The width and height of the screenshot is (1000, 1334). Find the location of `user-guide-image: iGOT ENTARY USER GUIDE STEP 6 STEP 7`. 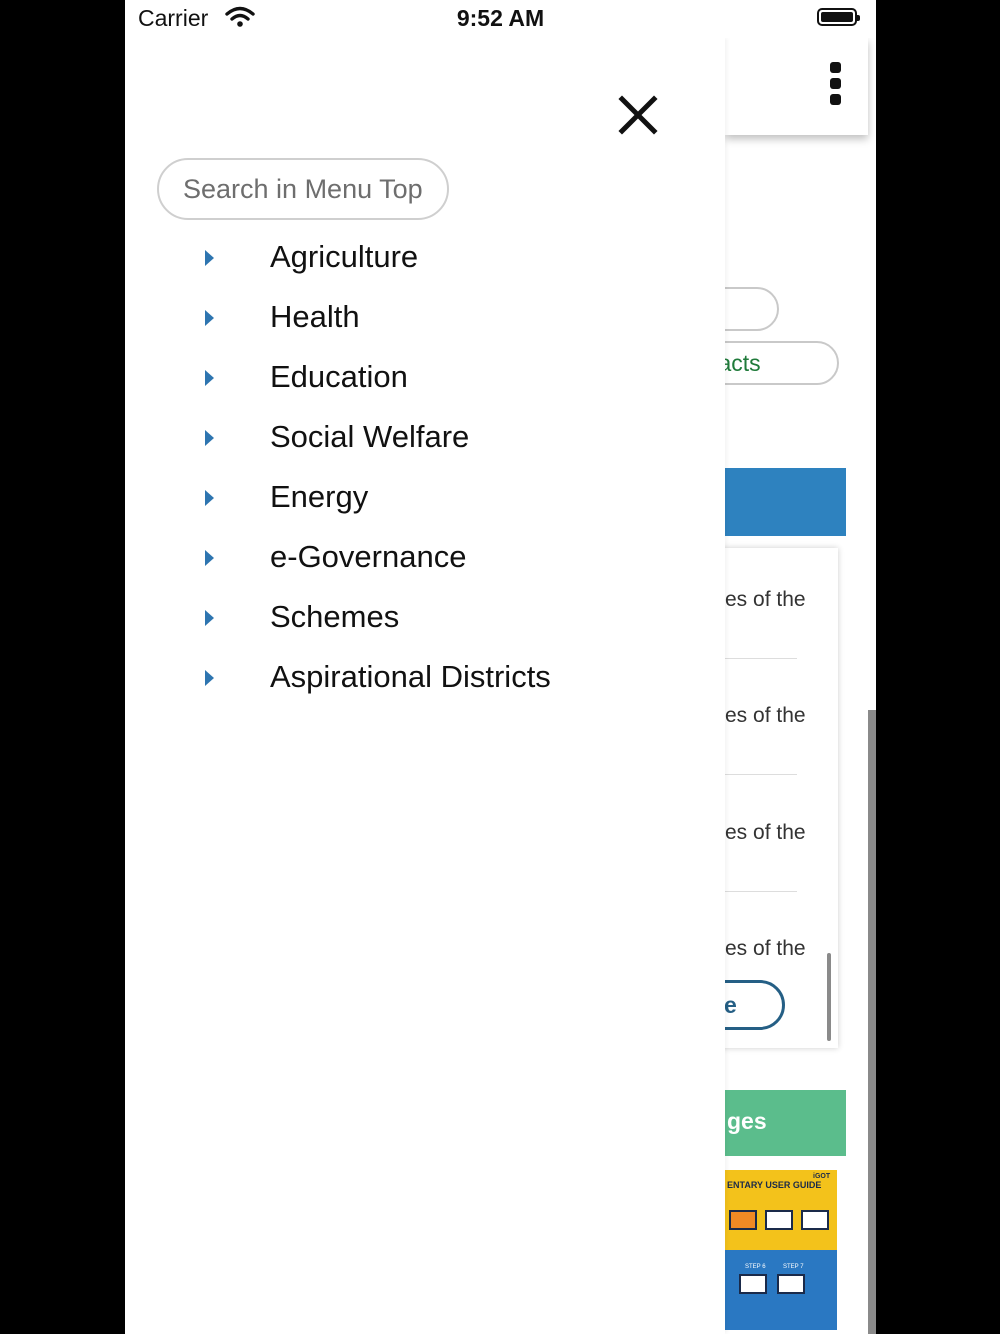

user-guide-image: iGOT ENTARY USER GUIDE STEP 6 STEP 7 is located at coordinates (781, 1250).